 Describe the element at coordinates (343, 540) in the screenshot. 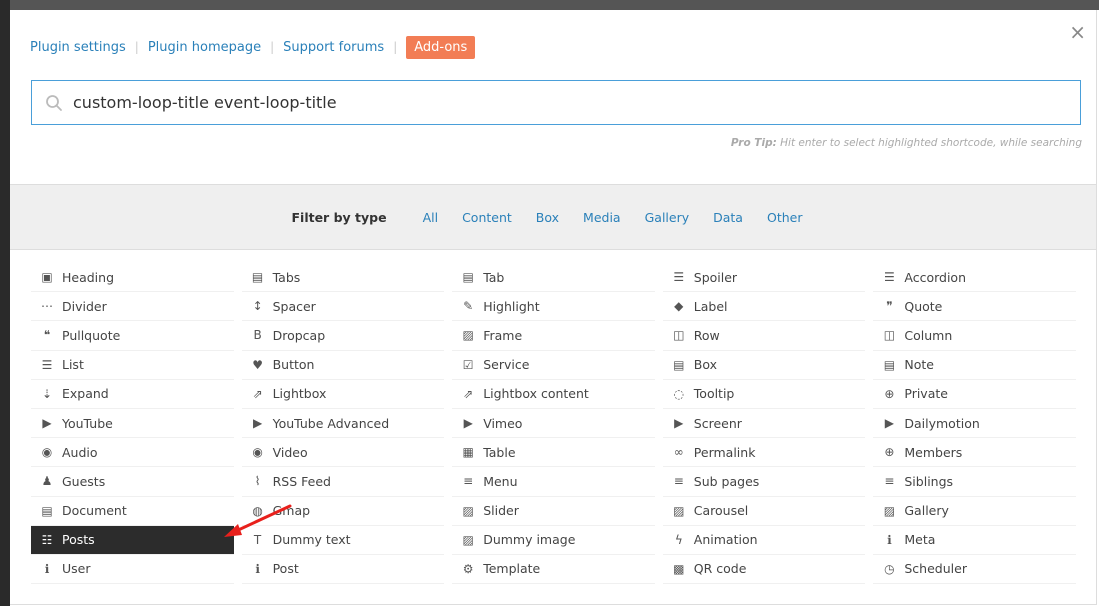

I see `shortcode-dummy-text: T Dummy text` at that location.